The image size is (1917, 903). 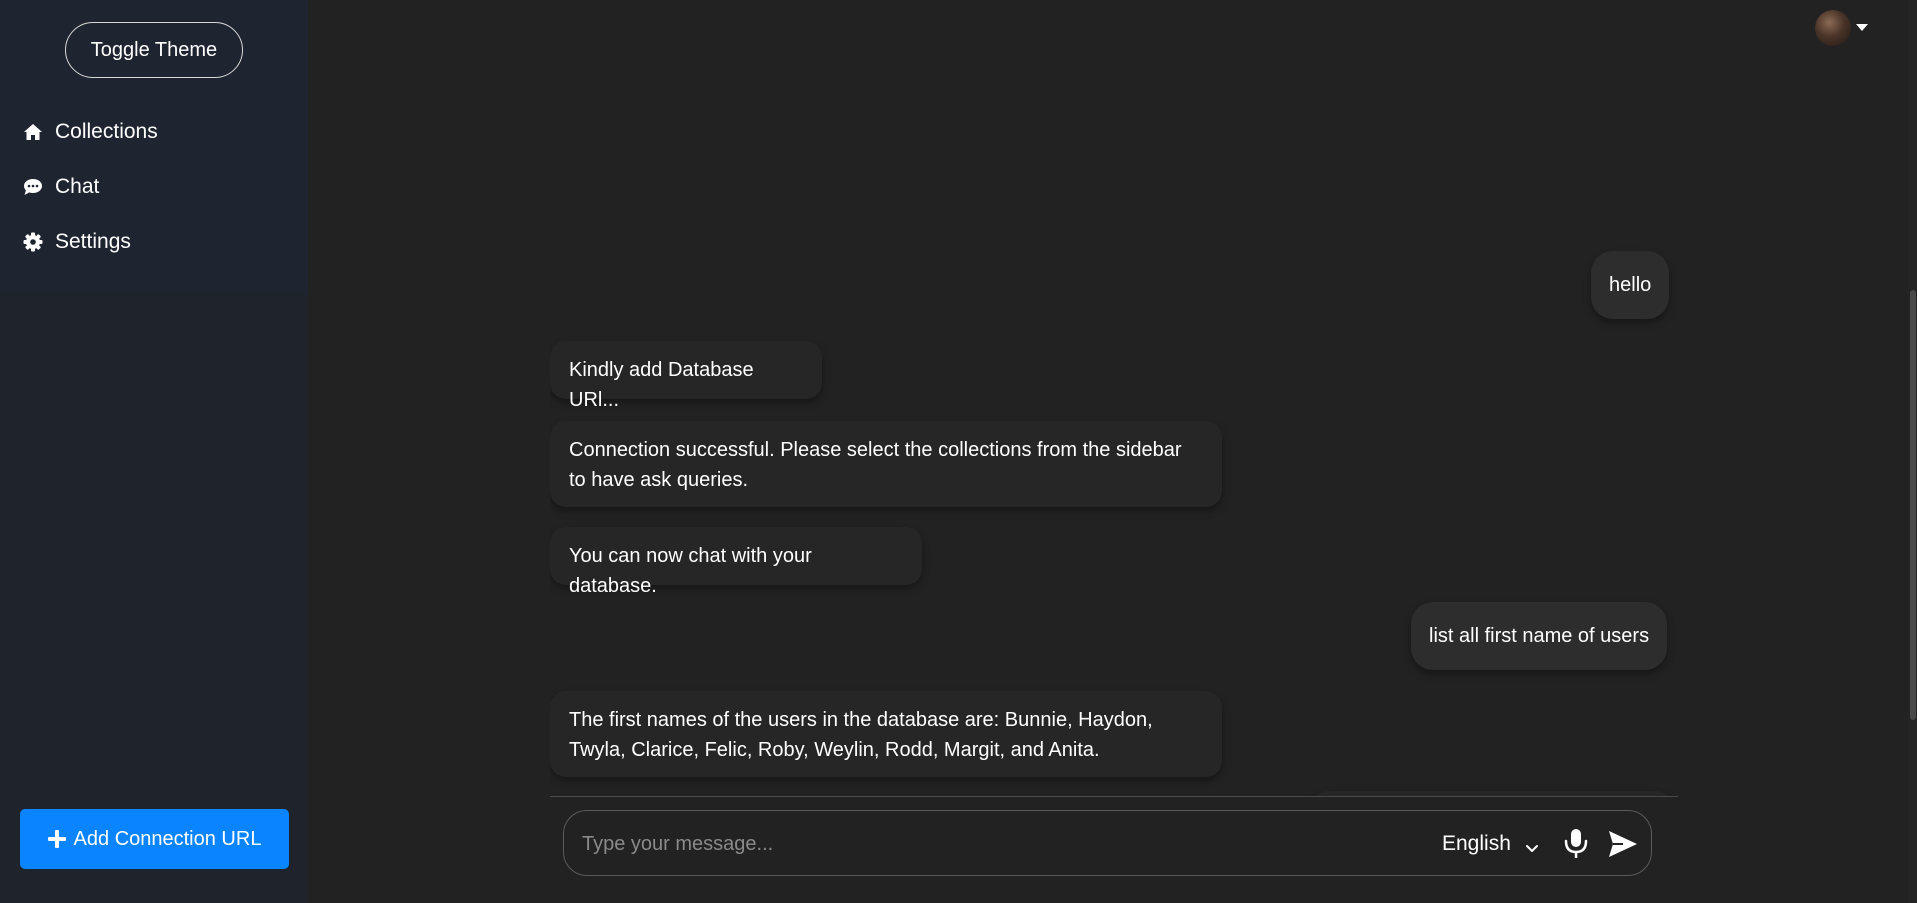 What do you see at coordinates (1623, 844) in the screenshot?
I see `send-icon` at bounding box center [1623, 844].